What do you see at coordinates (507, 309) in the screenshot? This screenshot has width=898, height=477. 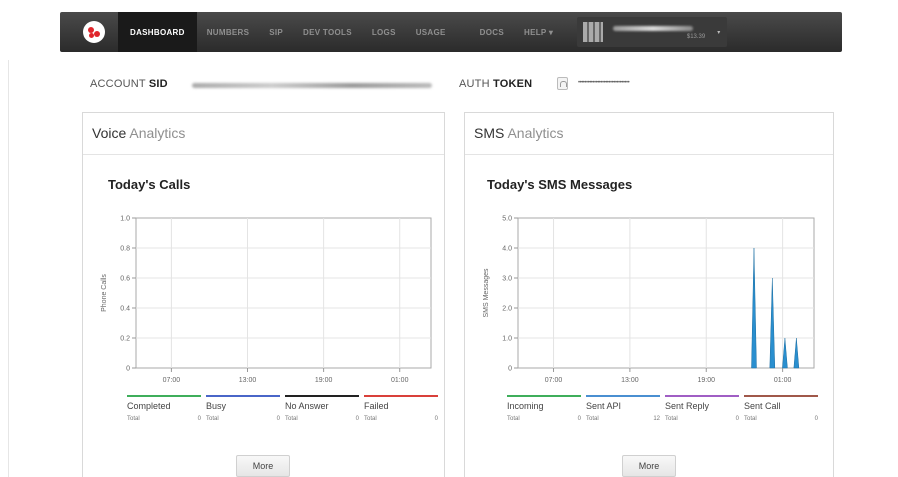 I see `y-tick-label: 2.0` at bounding box center [507, 309].